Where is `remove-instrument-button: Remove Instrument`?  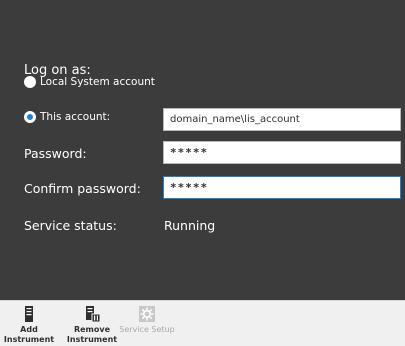
remove-instrument-button: Remove Instrument is located at coordinates (92, 325).